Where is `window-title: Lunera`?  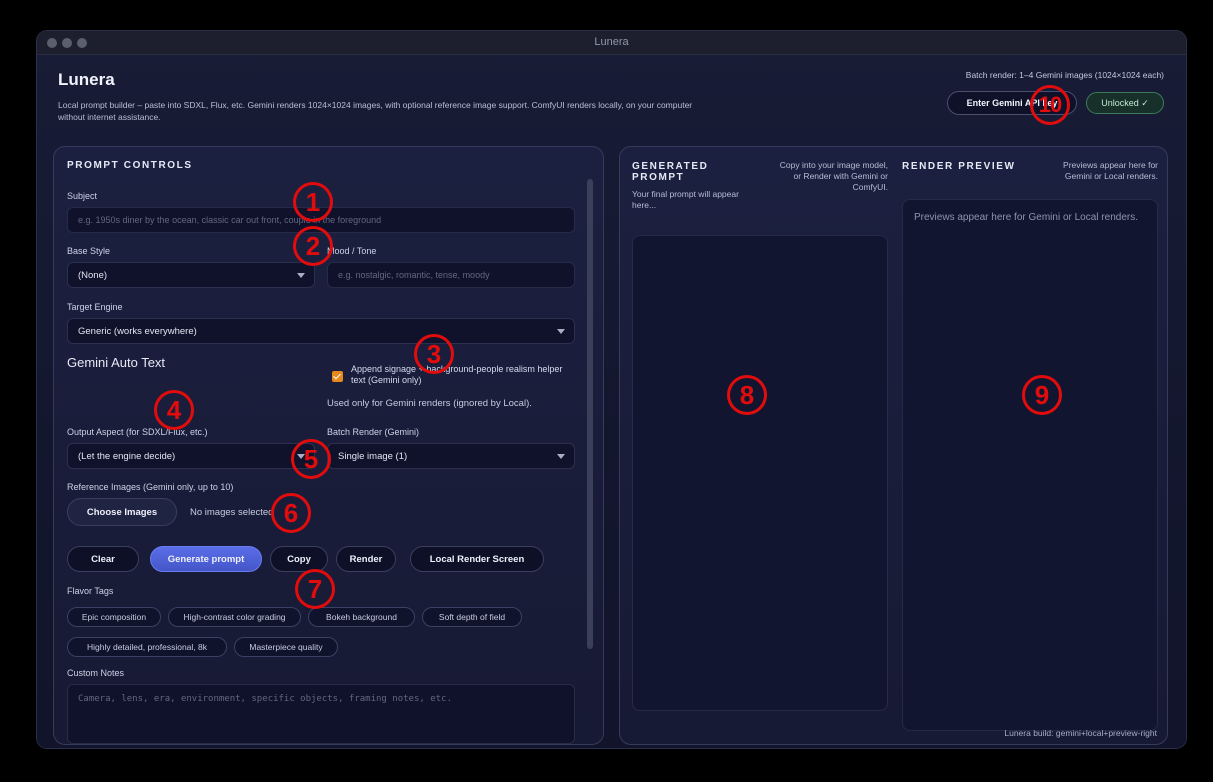 window-title: Lunera is located at coordinates (611, 42).